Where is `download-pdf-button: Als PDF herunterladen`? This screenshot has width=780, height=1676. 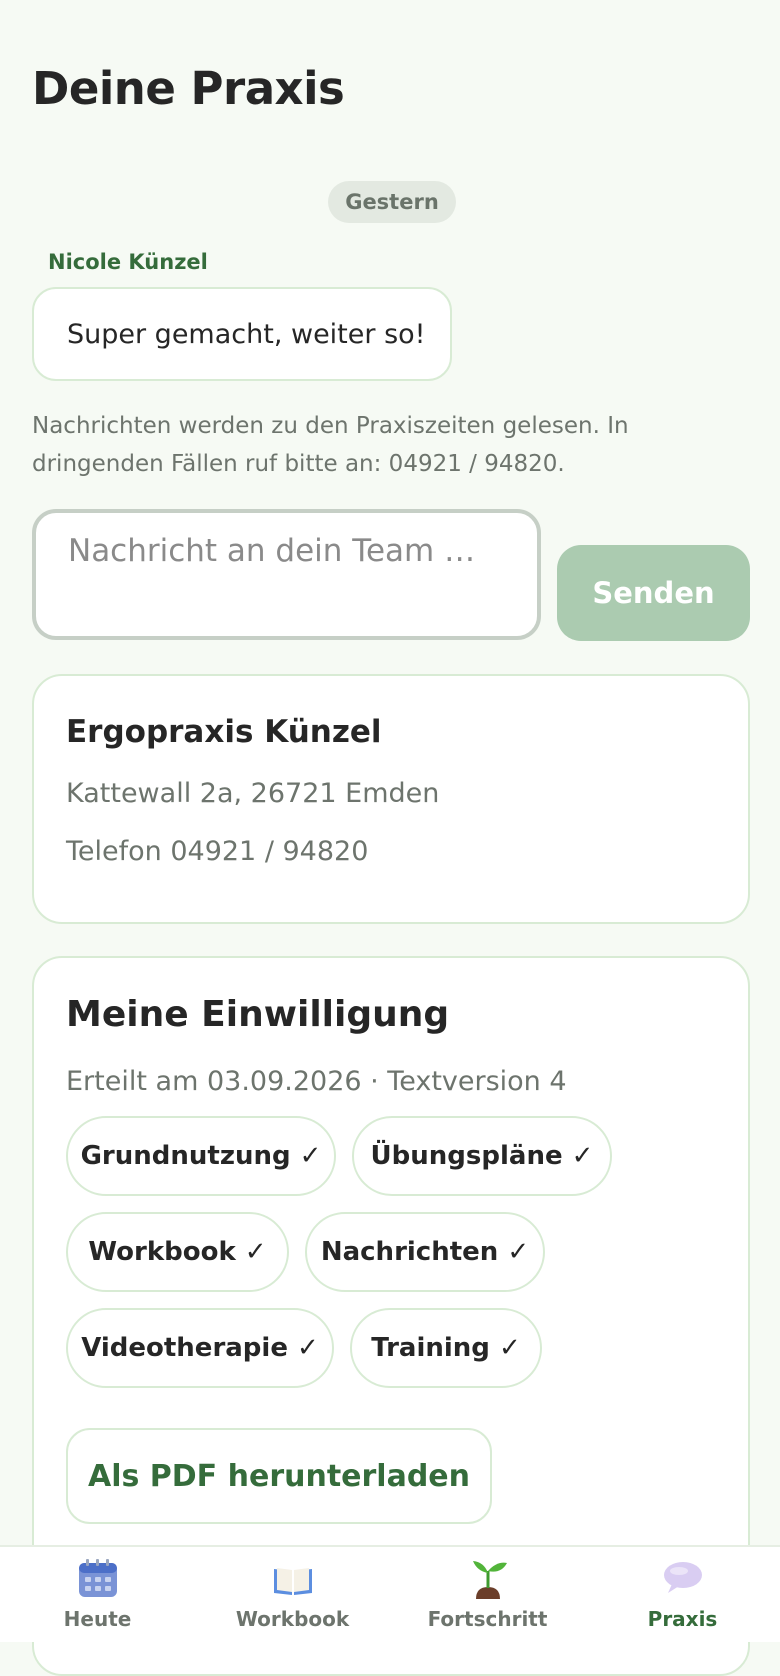
download-pdf-button: Als PDF herunterladen is located at coordinates (279, 1476).